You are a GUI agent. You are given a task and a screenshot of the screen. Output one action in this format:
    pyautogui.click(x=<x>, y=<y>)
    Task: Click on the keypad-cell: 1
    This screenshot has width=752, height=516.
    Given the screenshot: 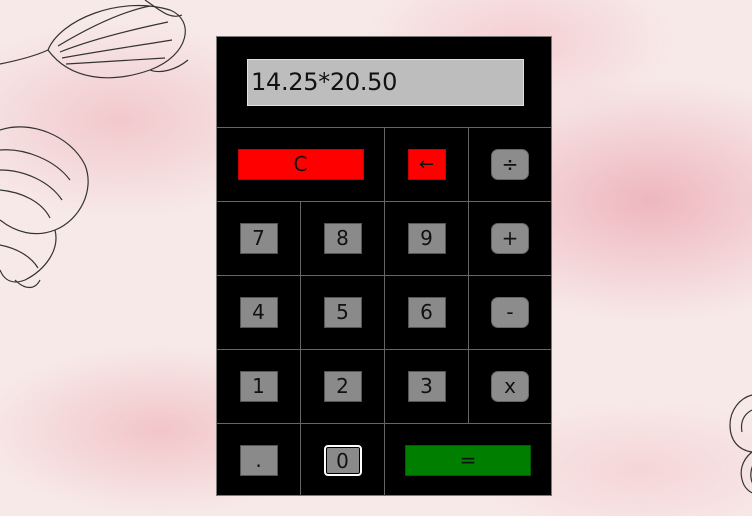 What is the action you would take?
    pyautogui.click(x=259, y=387)
    